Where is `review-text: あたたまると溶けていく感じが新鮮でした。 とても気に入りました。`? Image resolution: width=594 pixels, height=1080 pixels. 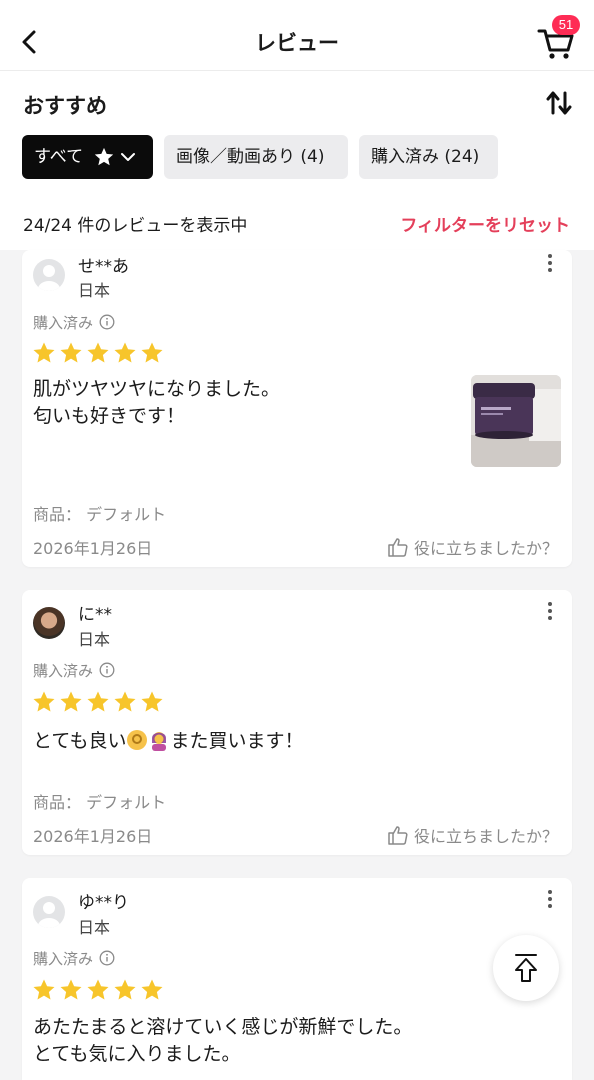 review-text: あたたまると溶けていく感じが新鮮でした。 とても気に入りました。 is located at coordinates (223, 1040).